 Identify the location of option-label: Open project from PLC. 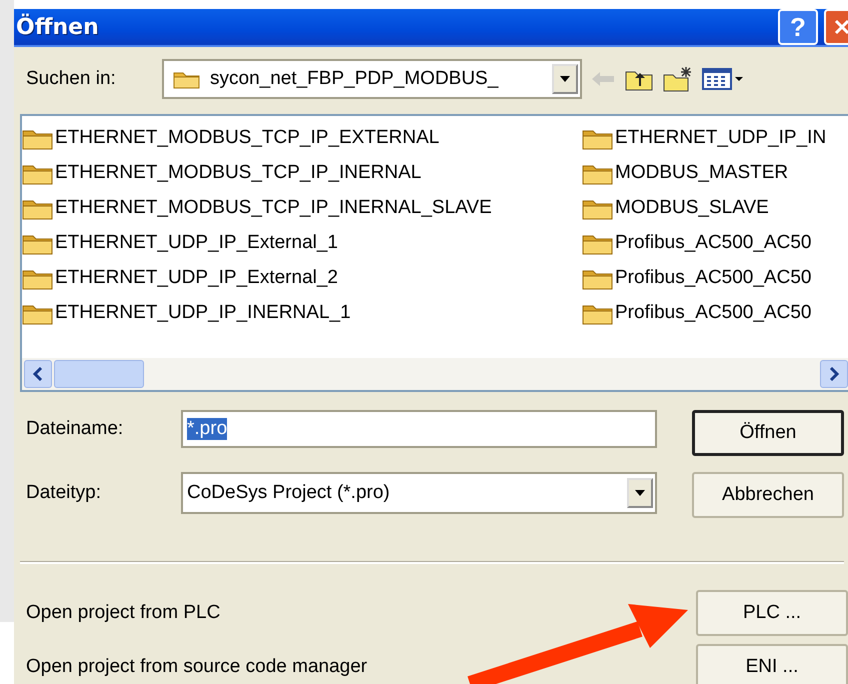
(122, 613).